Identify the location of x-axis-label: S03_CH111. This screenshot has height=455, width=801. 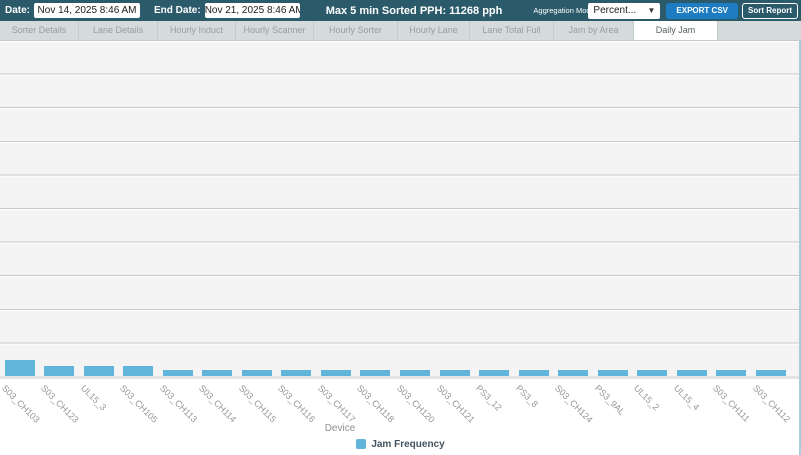
(732, 403).